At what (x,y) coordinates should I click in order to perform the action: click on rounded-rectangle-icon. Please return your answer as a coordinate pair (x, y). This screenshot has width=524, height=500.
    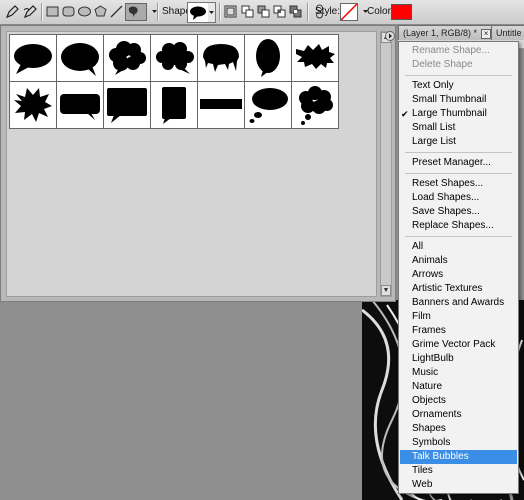
    Looking at the image, I should click on (68, 11).